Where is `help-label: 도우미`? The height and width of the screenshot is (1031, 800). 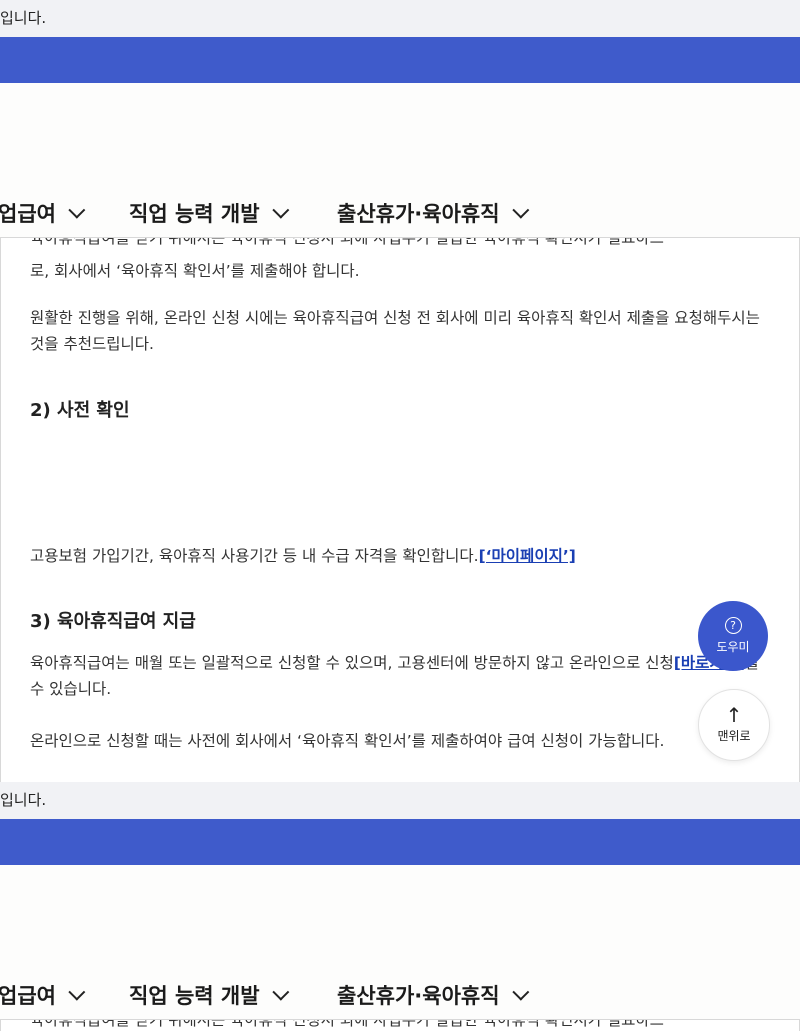 help-label: 도우미 is located at coordinates (733, 647).